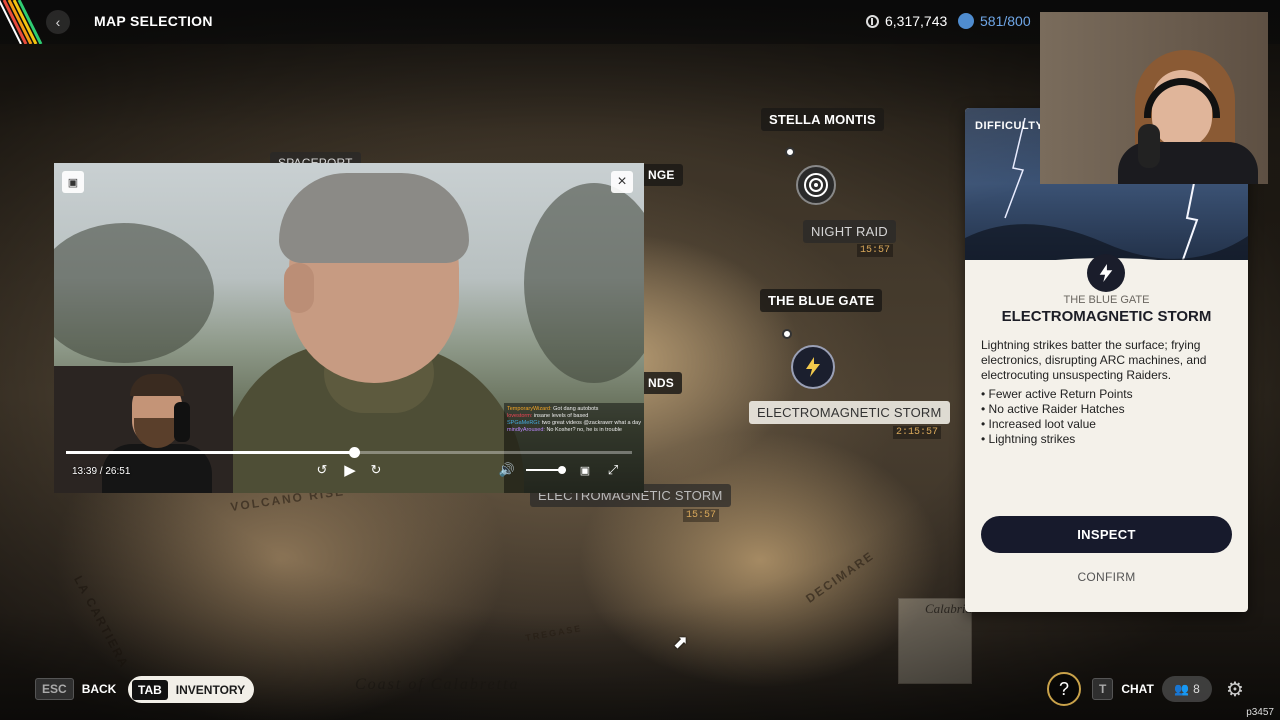 The image size is (1280, 720). What do you see at coordinates (1057, 424) in the screenshot?
I see `effect-item: Increased loot value` at bounding box center [1057, 424].